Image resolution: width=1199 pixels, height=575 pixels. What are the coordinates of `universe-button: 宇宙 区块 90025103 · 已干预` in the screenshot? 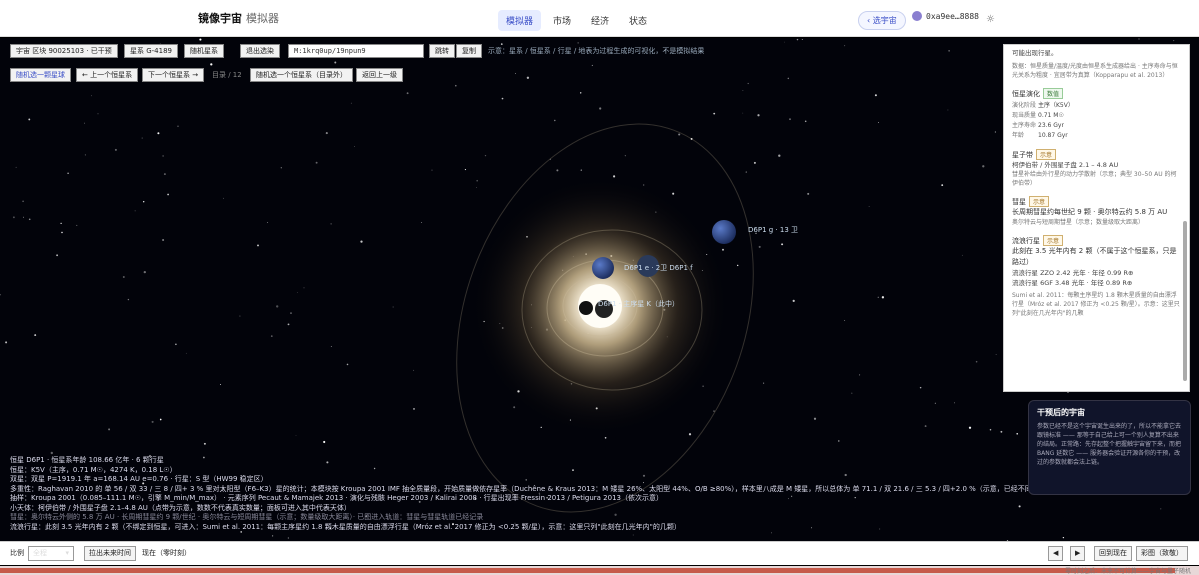 It's located at (64, 51).